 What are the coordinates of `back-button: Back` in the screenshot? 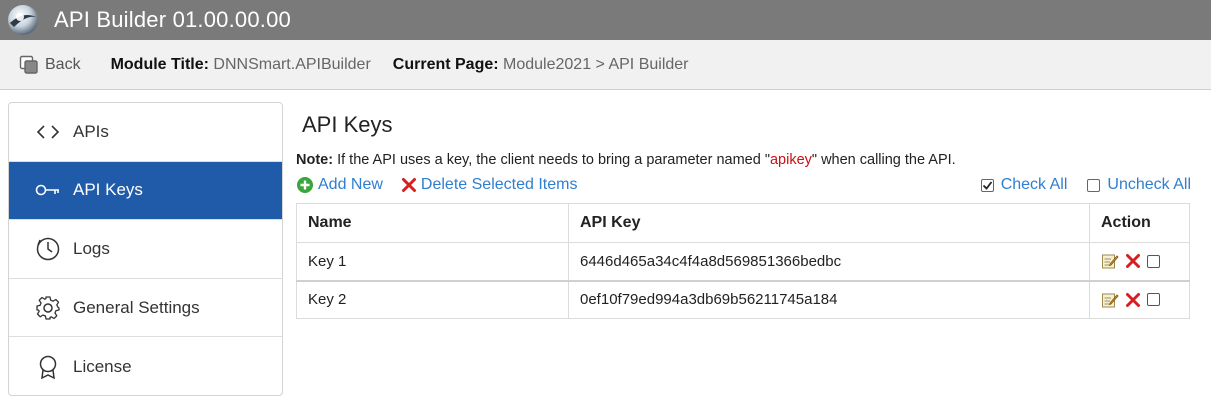 It's located at (50, 65).